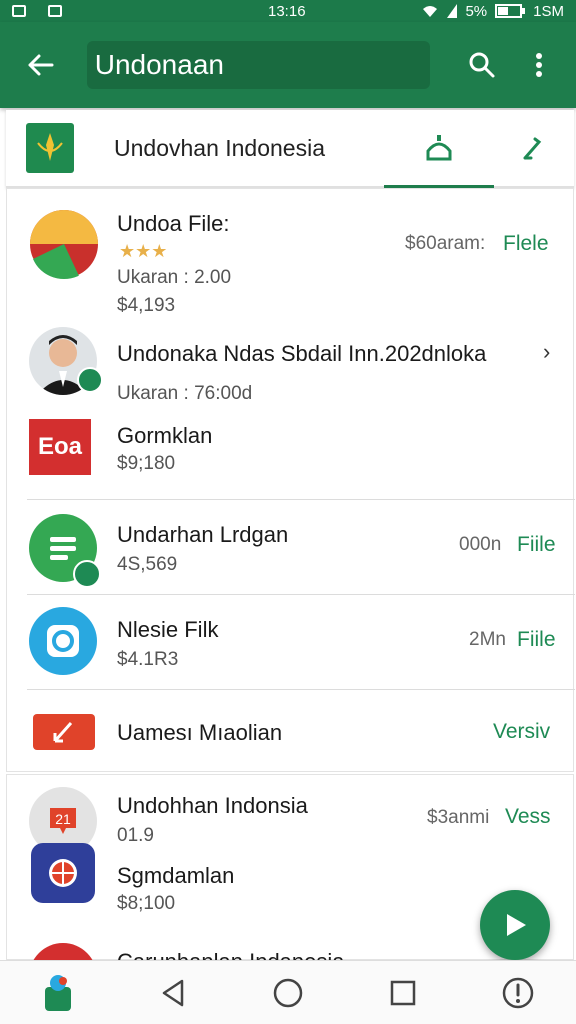 This screenshot has height=1024, width=576. I want to click on item-price: $8;100, so click(146, 903).